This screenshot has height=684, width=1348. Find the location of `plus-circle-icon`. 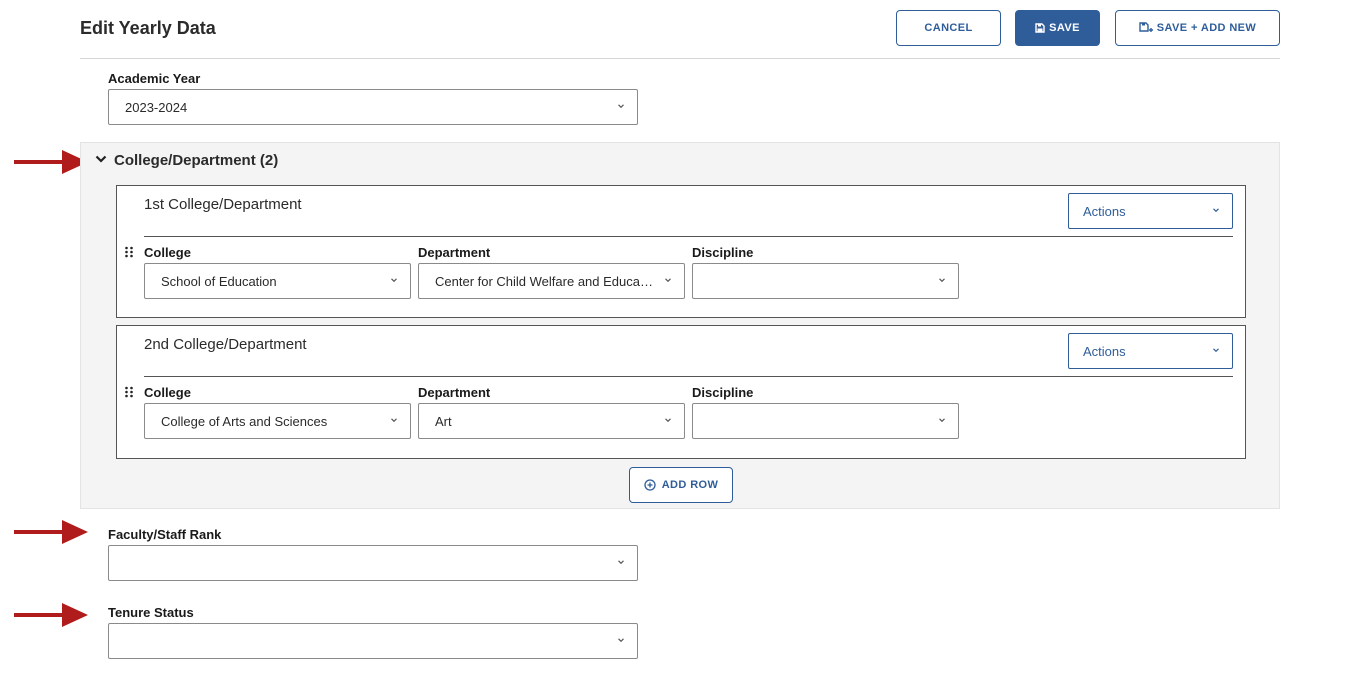

plus-circle-icon is located at coordinates (650, 485).